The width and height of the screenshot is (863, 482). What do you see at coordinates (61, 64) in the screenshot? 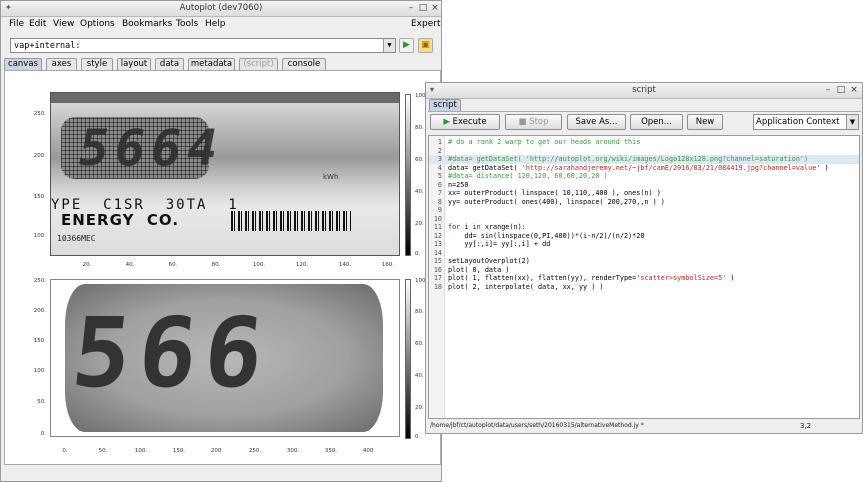
I see `tab-axes: axes` at bounding box center [61, 64].